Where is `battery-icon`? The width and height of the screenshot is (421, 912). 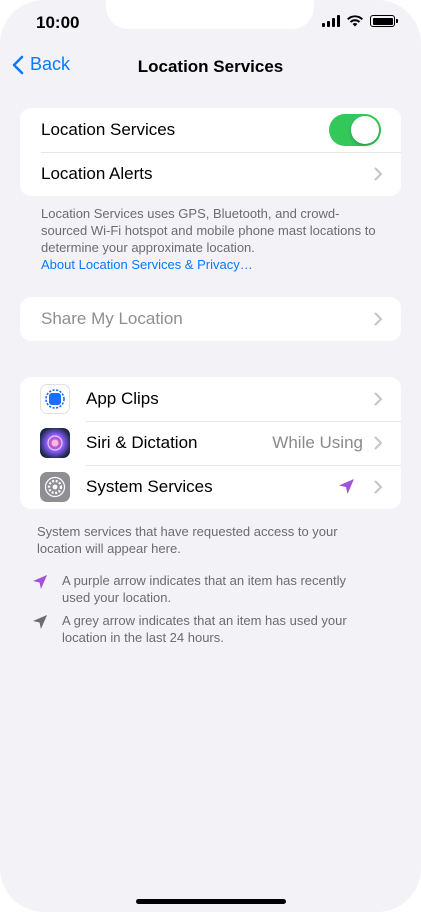 battery-icon is located at coordinates (384, 21).